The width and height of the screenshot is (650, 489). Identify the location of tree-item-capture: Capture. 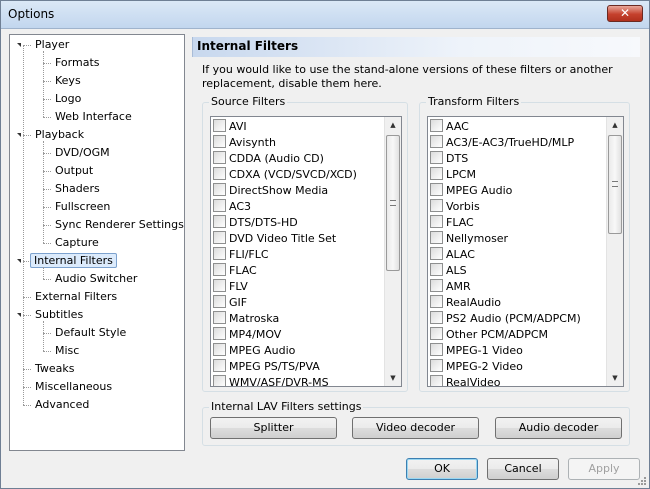
(77, 243).